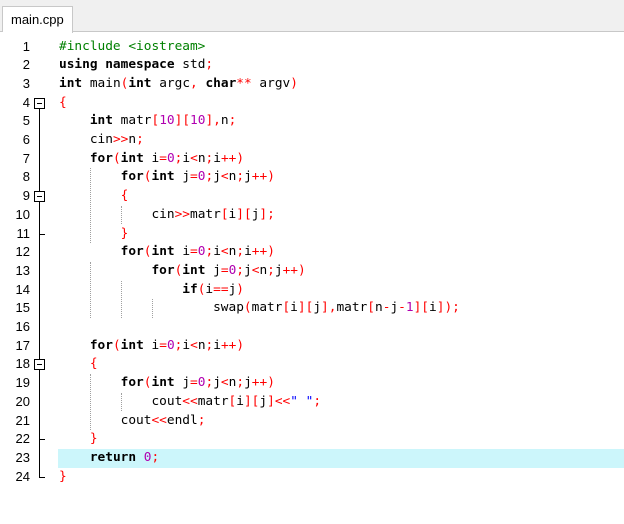 The image size is (624, 524). What do you see at coordinates (136, 65) in the screenshot?
I see `code-text: using namespace std;` at bounding box center [136, 65].